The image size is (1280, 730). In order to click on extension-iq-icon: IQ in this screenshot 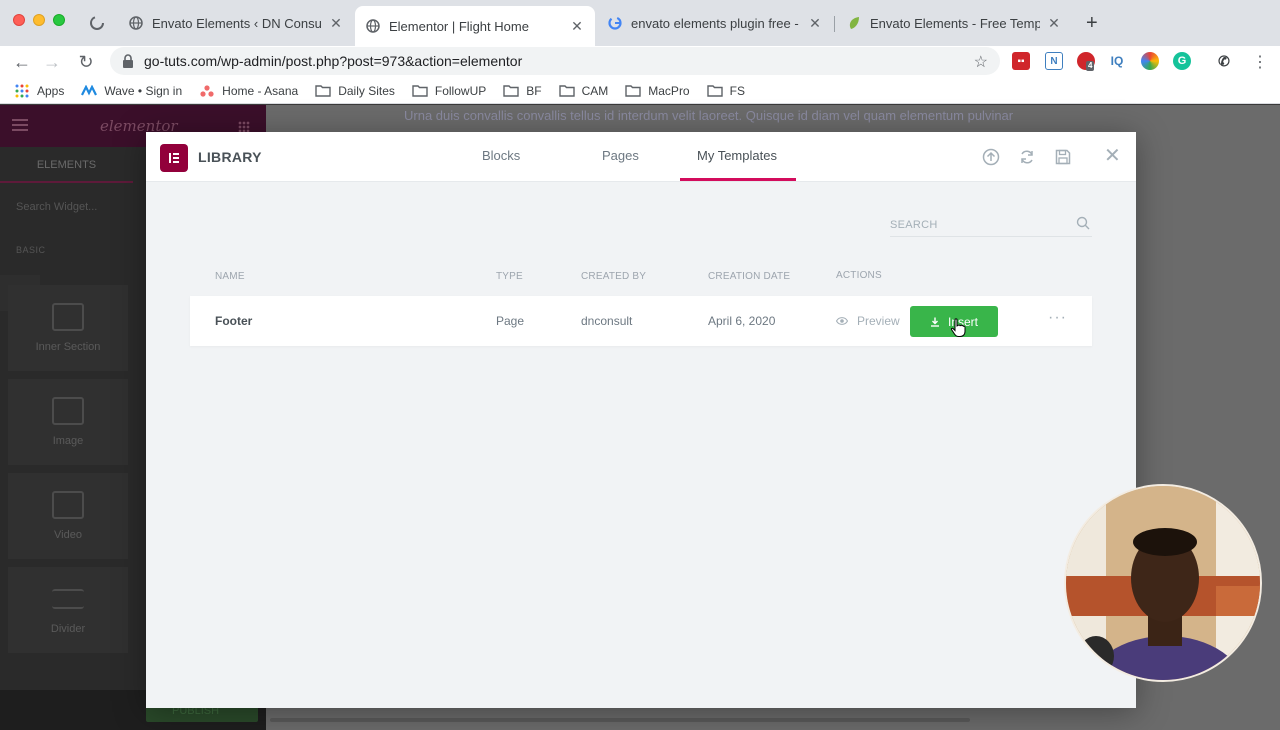, I will do `click(1117, 61)`.